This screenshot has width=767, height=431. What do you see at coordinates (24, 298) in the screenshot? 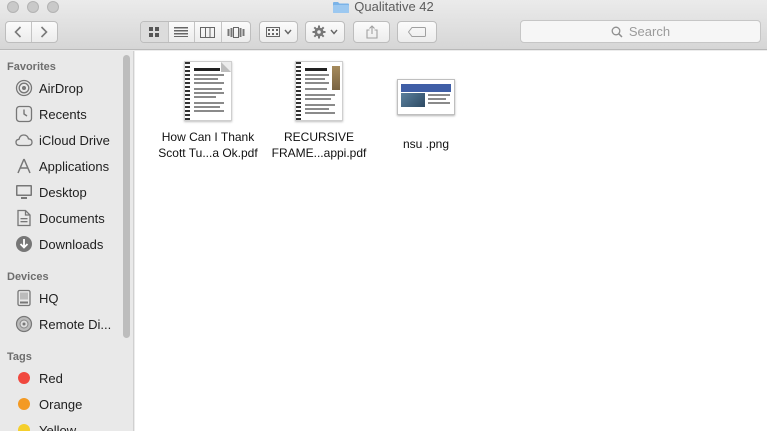
I see `hard-drive-icon` at bounding box center [24, 298].